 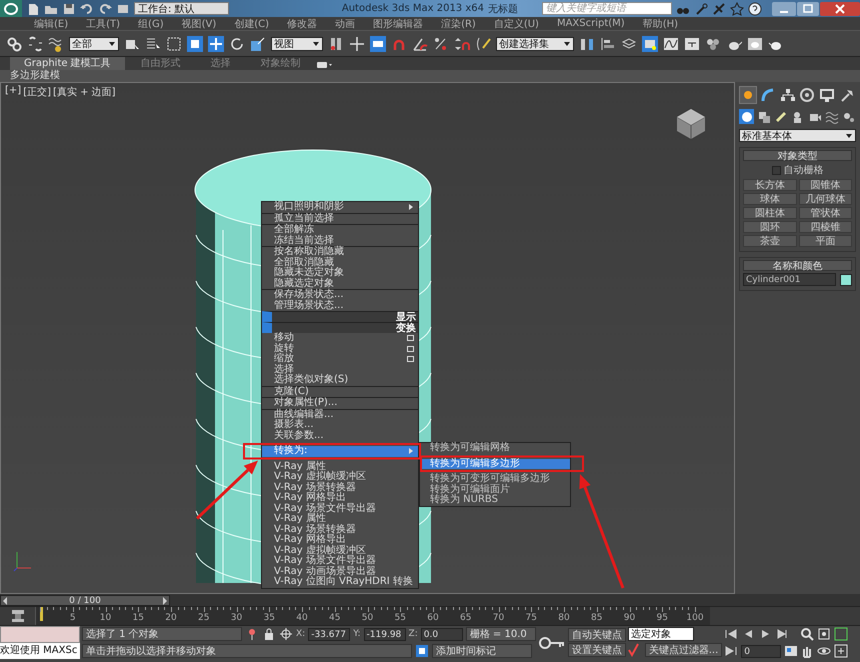 I want to click on script-listener-text: 欢迎使用 MAXSc, so click(x=40, y=650).